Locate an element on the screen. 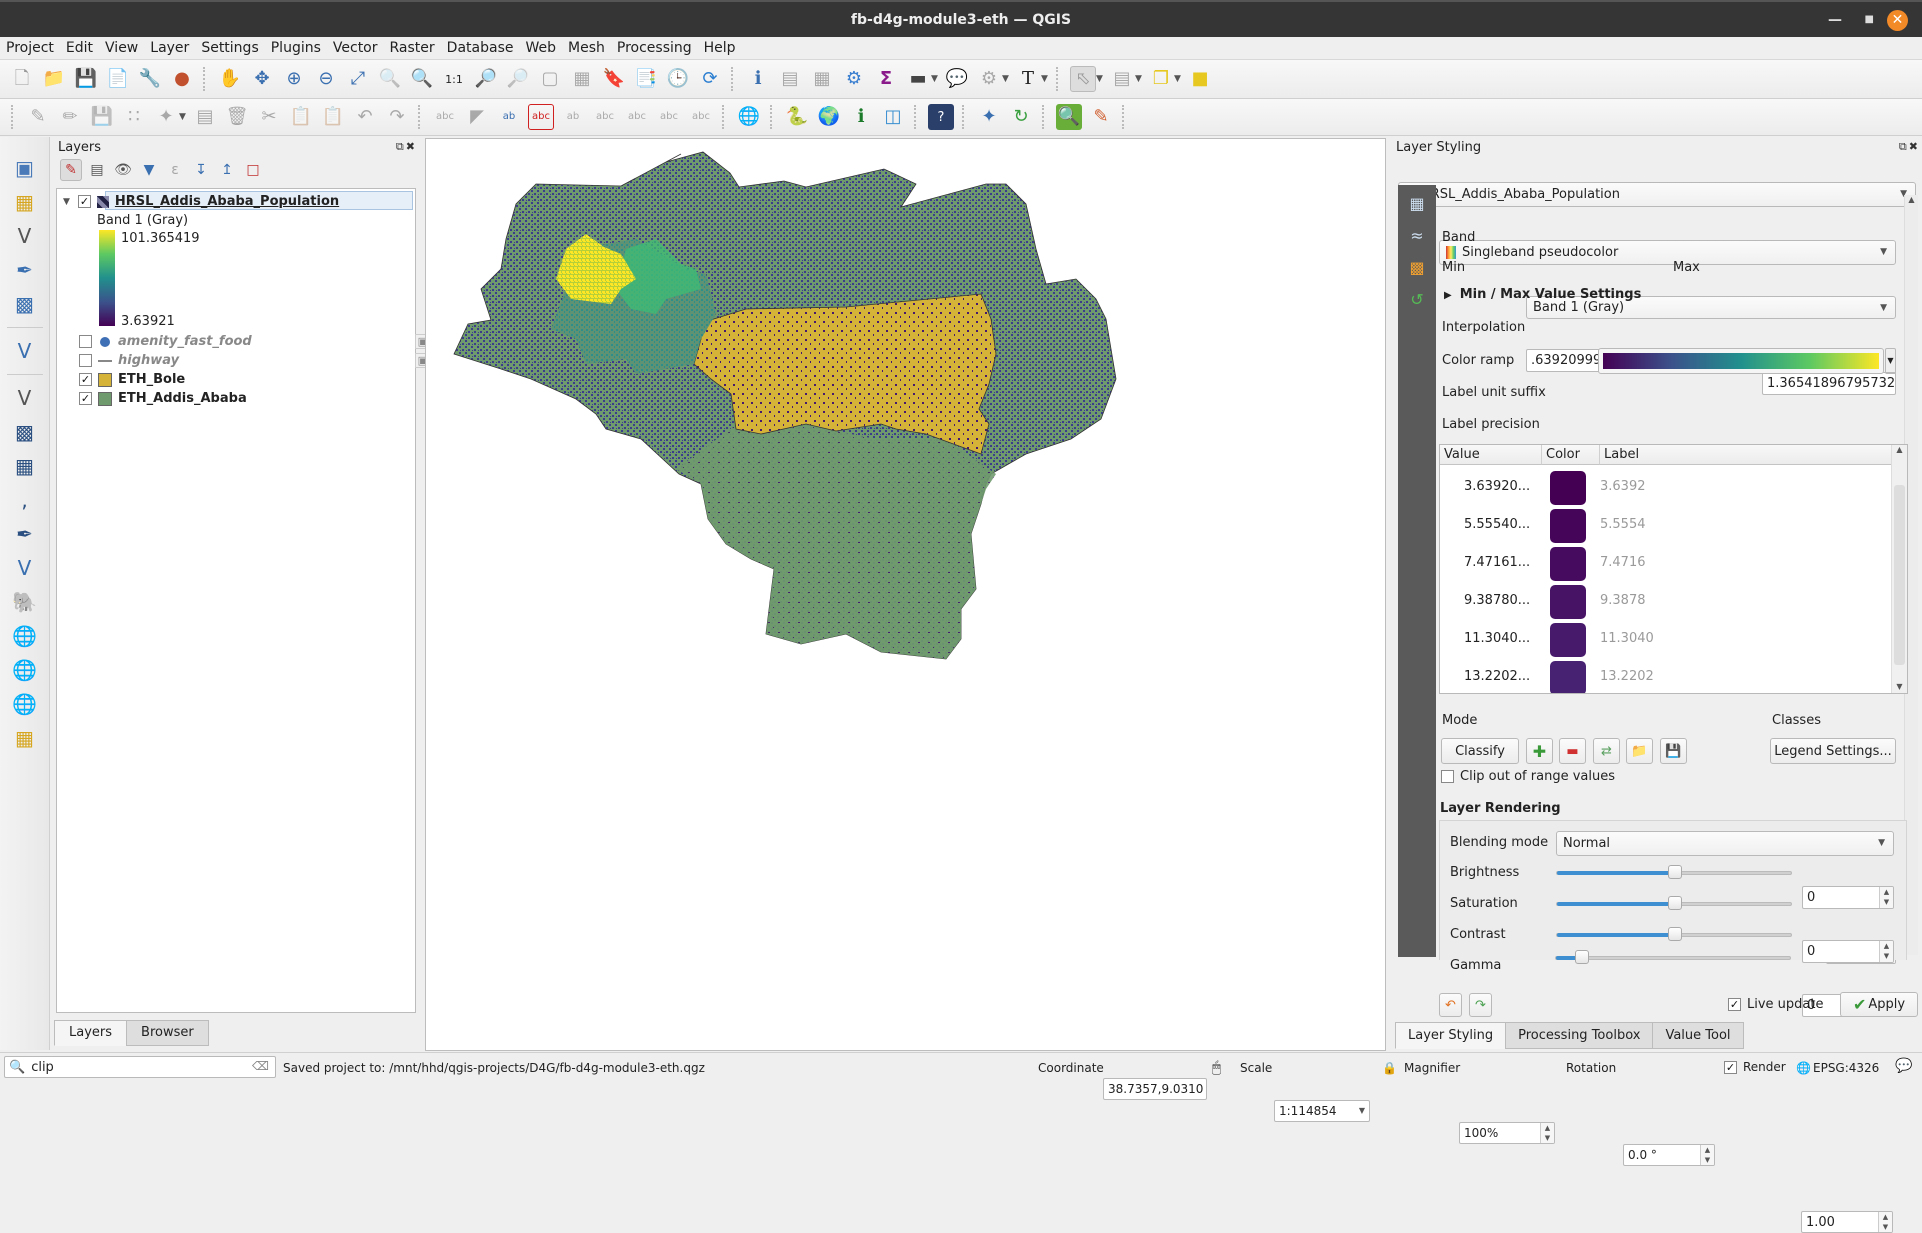  max-input: 1.365418967957325 is located at coordinates (1829, 383).